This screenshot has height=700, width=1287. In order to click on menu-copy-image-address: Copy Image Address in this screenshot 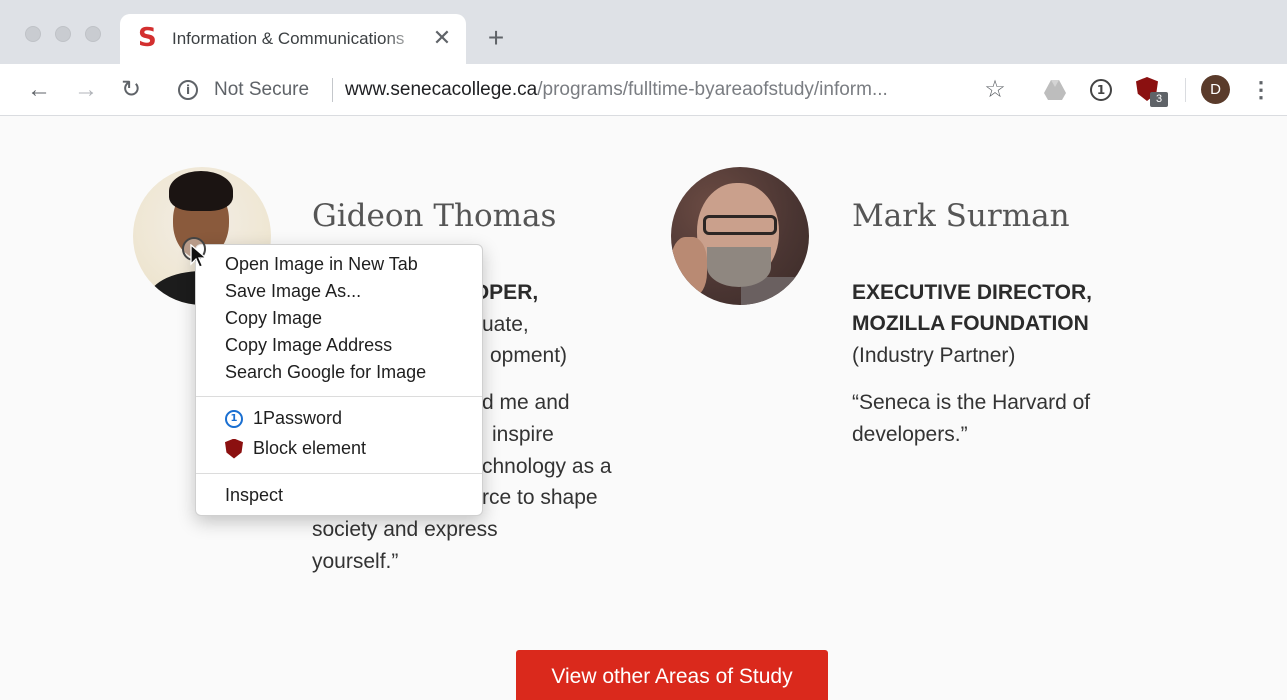, I will do `click(308, 345)`.